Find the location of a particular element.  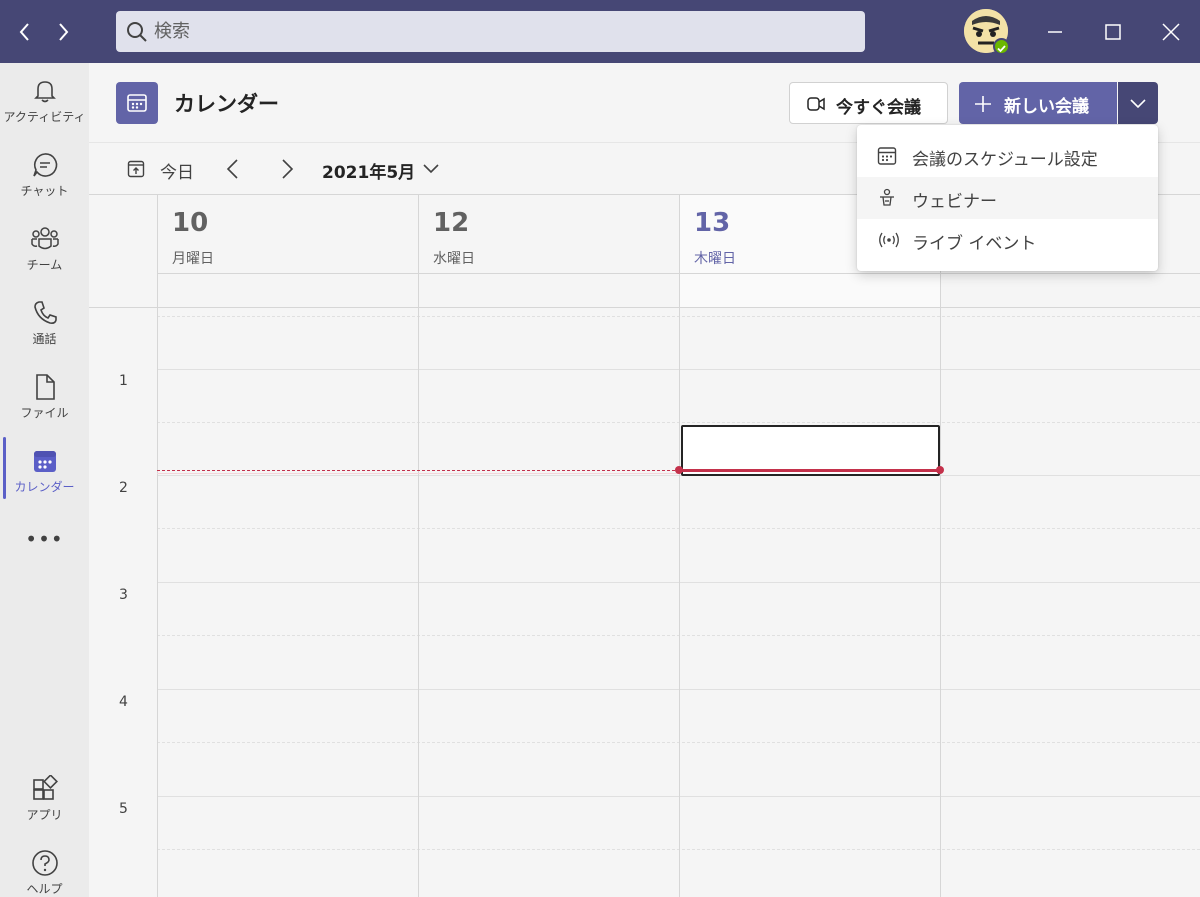

rail-item-apps: アプリ is located at coordinates (44, 796).